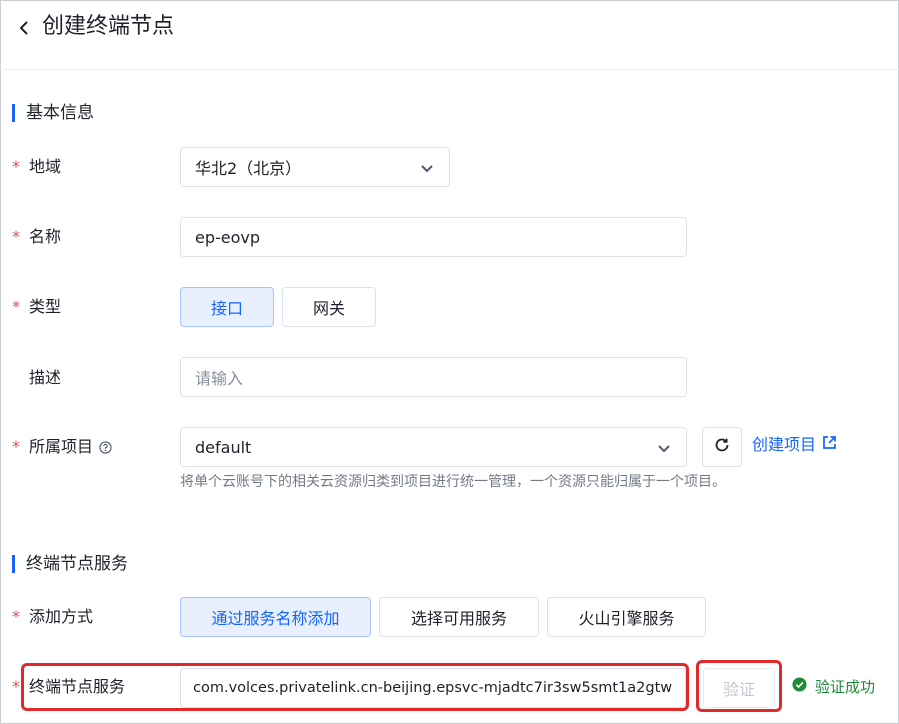 The image size is (899, 724). What do you see at coordinates (626, 617) in the screenshot?
I see `add-method-volcengine: 火山引擎服务` at bounding box center [626, 617].